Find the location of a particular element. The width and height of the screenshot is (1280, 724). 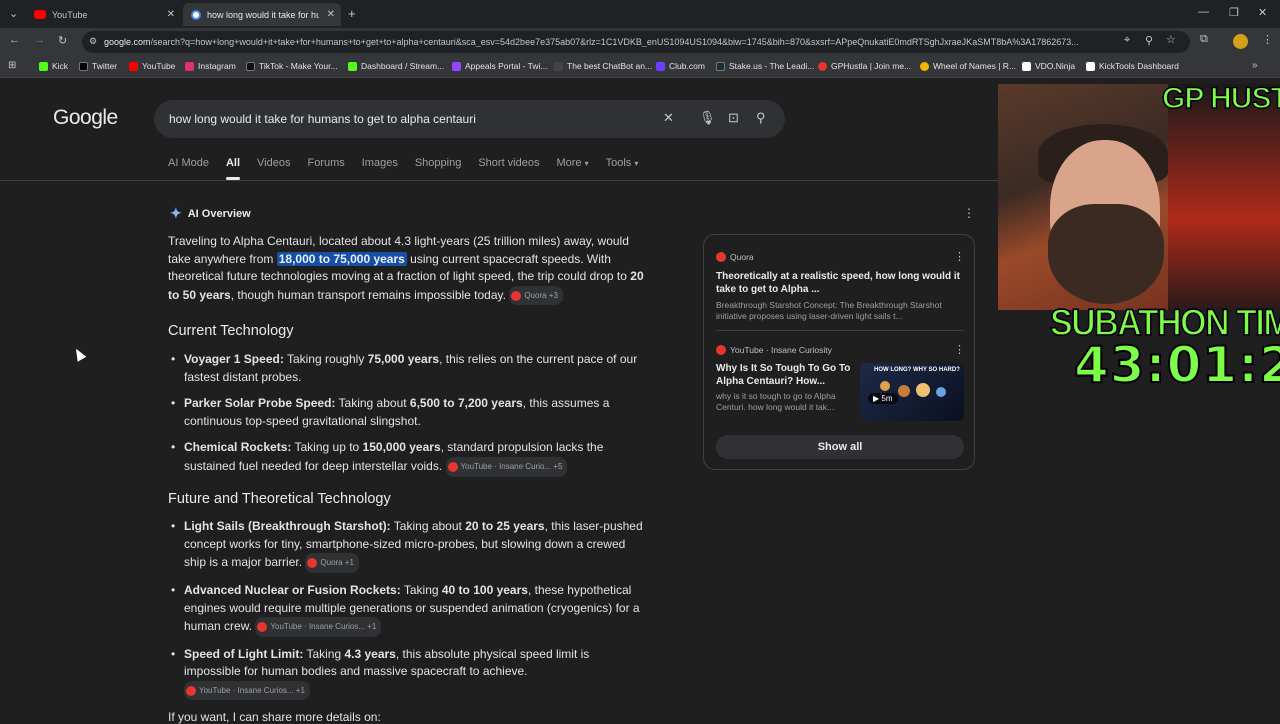

back-icon: ← is located at coordinates (14, 40).